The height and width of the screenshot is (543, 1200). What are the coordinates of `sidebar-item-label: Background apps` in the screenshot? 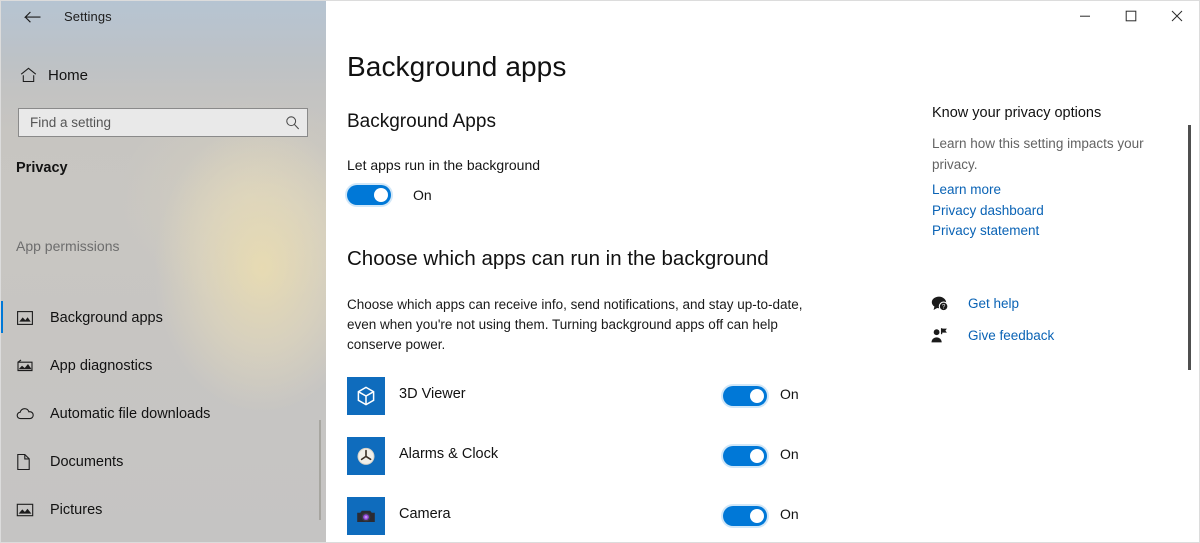 It's located at (106, 318).